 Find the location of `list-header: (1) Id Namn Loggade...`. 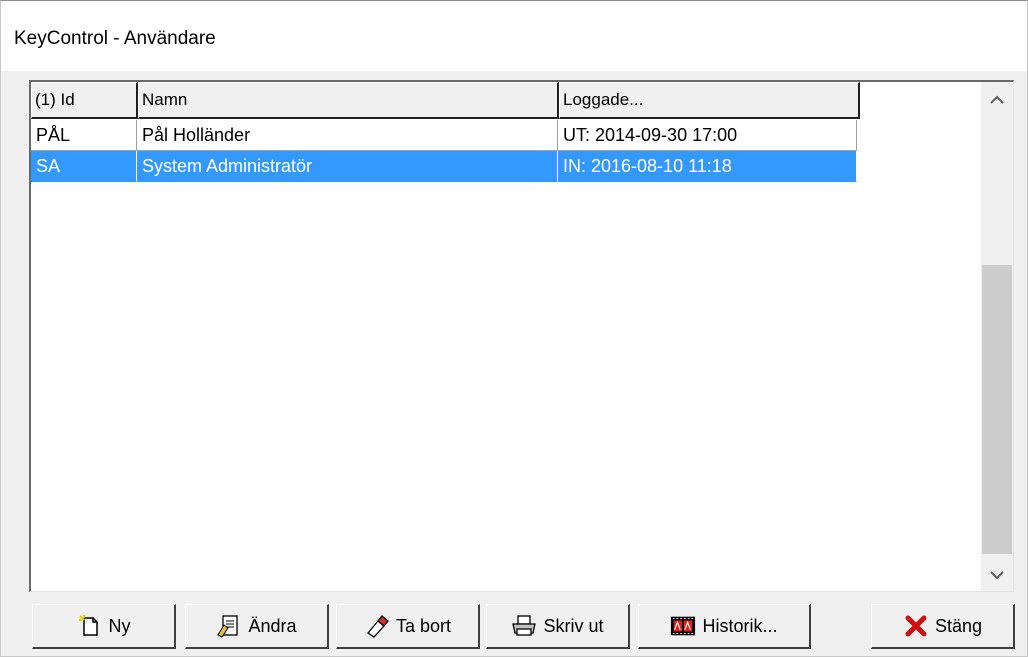

list-header: (1) Id Namn Loggade... is located at coordinates (446, 100).